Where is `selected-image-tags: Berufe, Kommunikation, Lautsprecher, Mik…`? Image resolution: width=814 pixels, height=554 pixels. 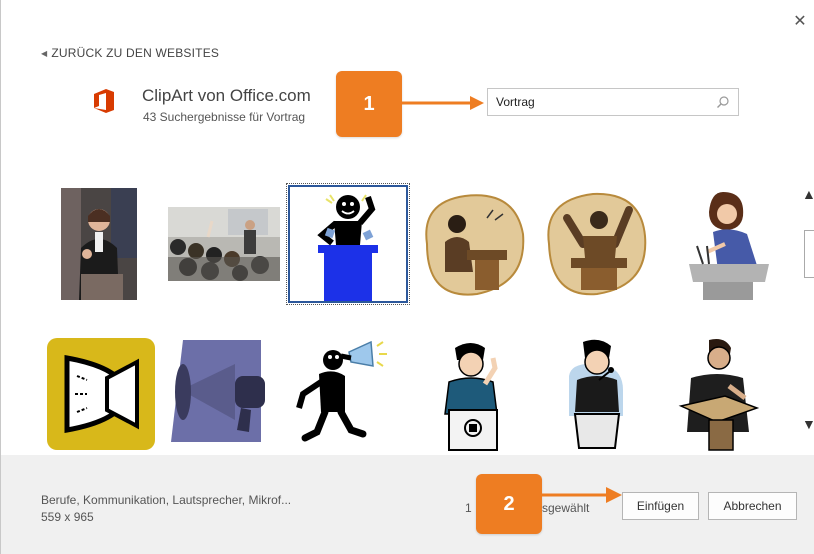
selected-image-tags: Berufe, Kommunikation, Lautsprecher, Mik… is located at coordinates (166, 500).